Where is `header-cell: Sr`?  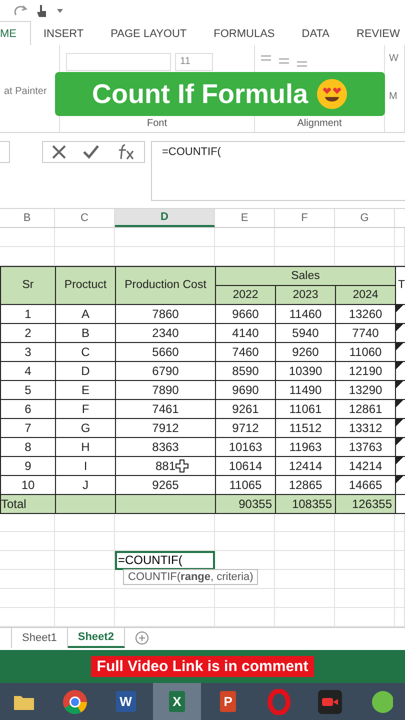 header-cell: Sr is located at coordinates (28, 285).